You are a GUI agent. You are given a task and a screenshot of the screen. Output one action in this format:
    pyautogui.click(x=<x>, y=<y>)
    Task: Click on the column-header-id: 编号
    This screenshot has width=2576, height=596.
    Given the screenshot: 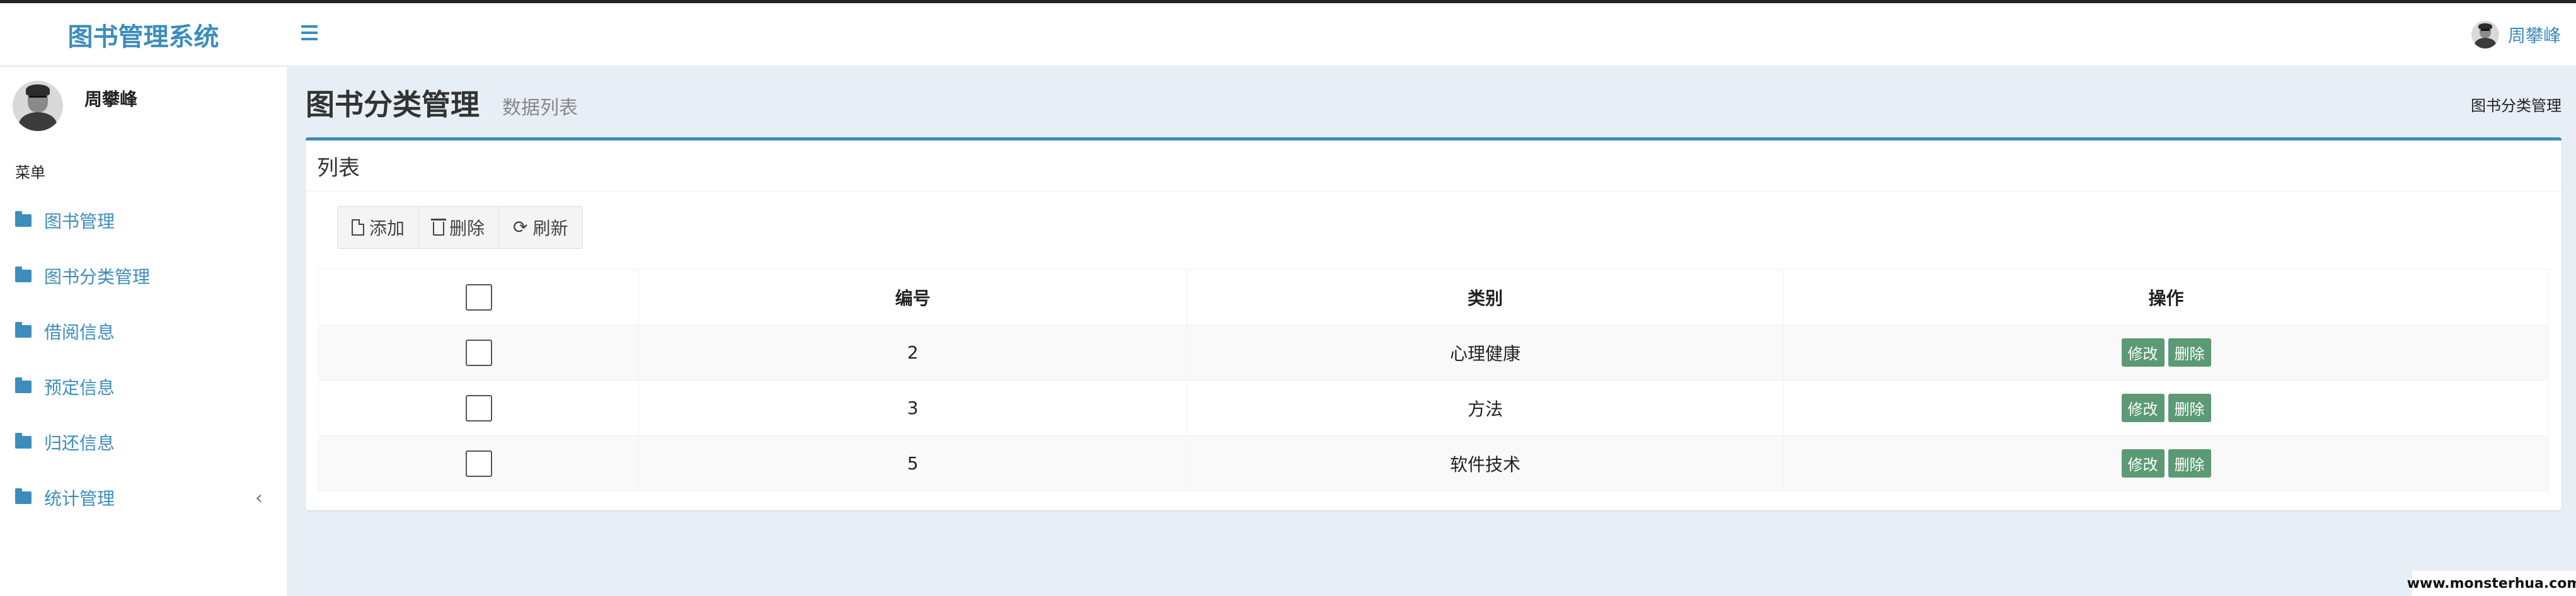 What is the action you would take?
    pyautogui.click(x=912, y=297)
    